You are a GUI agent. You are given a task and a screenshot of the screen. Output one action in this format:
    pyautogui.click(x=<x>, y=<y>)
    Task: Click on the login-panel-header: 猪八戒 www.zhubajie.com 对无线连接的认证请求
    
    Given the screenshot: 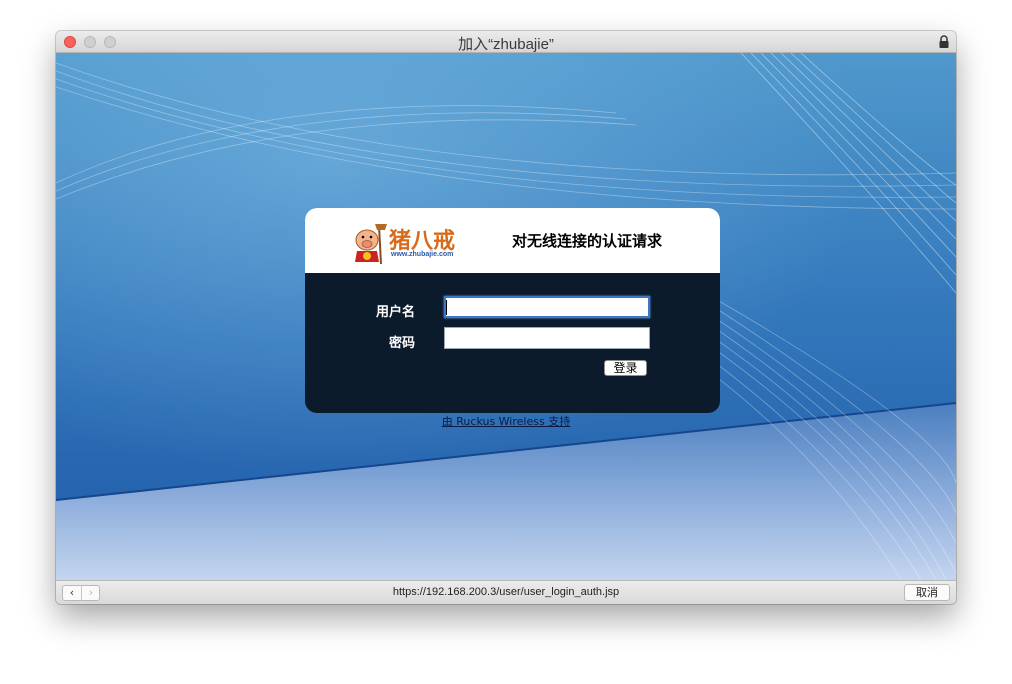 What is the action you would take?
    pyautogui.click(x=512, y=240)
    